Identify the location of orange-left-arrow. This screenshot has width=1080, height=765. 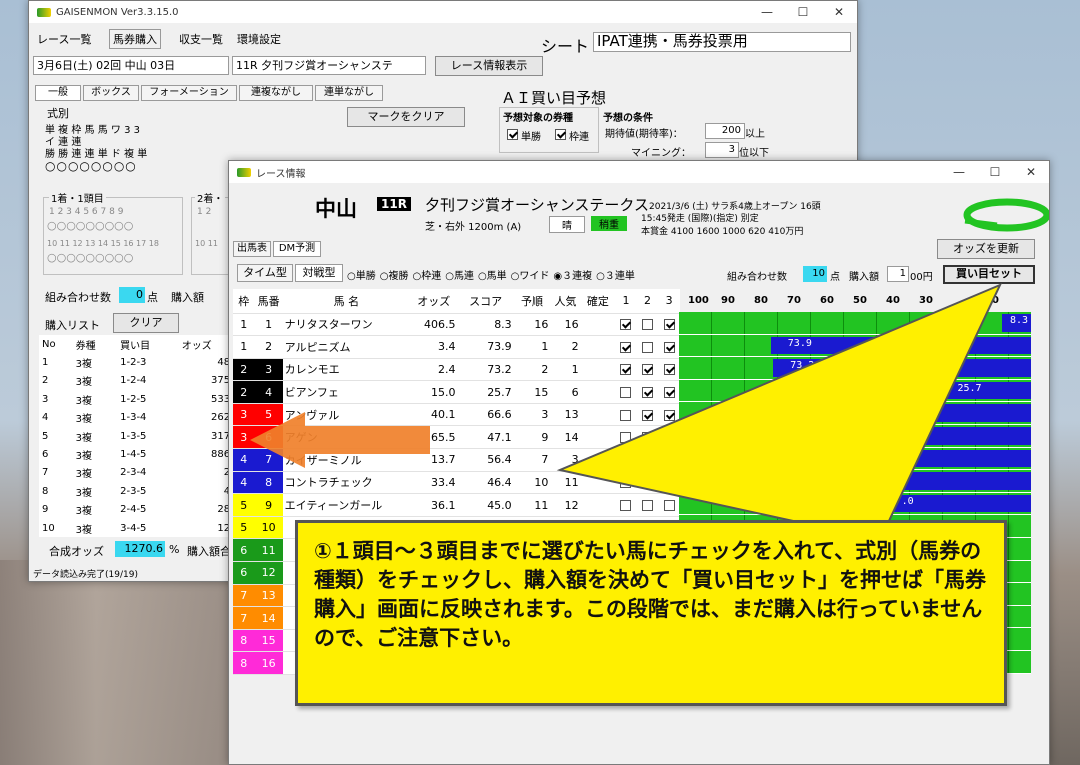
(340, 440).